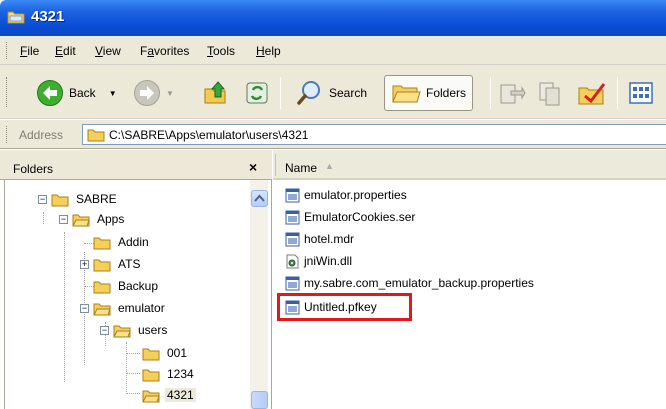  Describe the element at coordinates (76, 93) in the screenshot. I see `back-button: Back ▼` at that location.